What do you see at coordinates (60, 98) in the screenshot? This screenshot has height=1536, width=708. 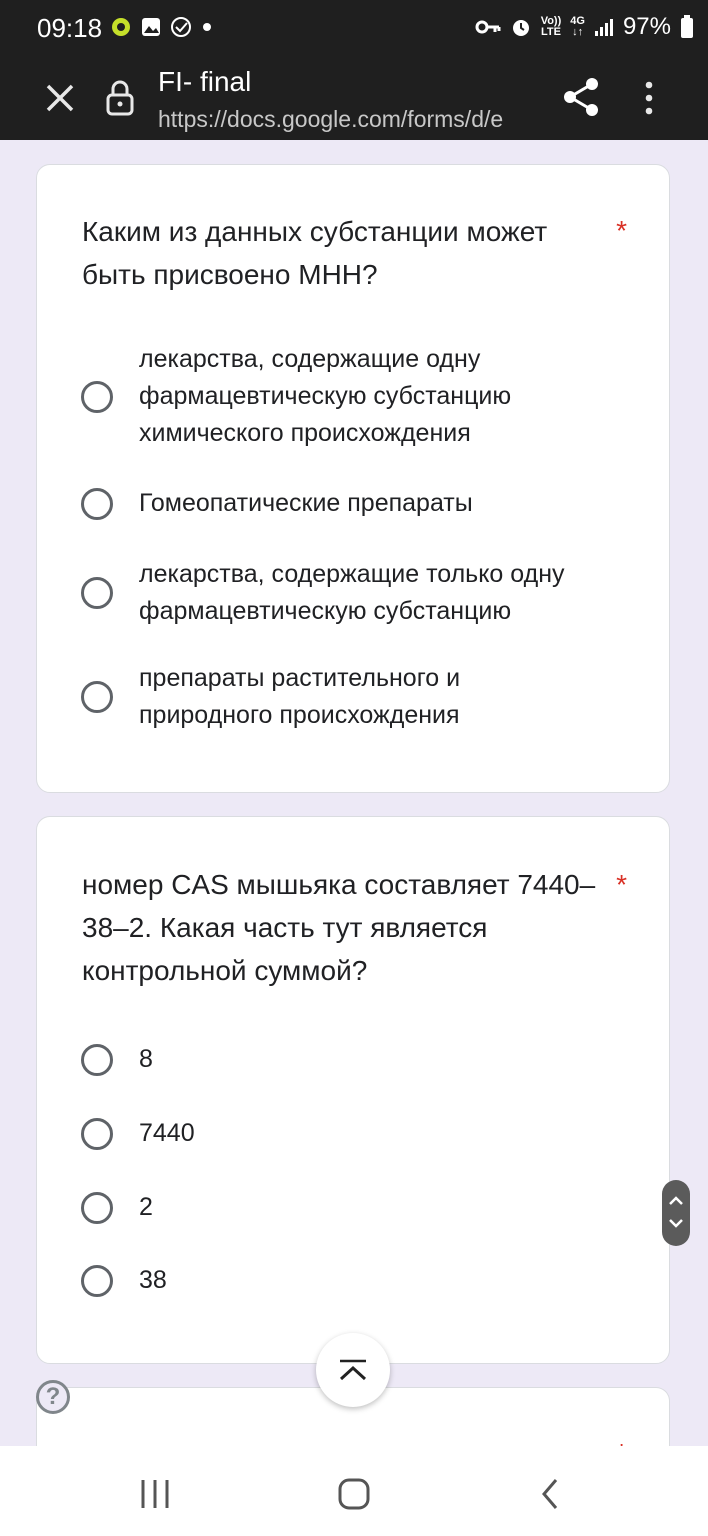 I see `close-icon` at bounding box center [60, 98].